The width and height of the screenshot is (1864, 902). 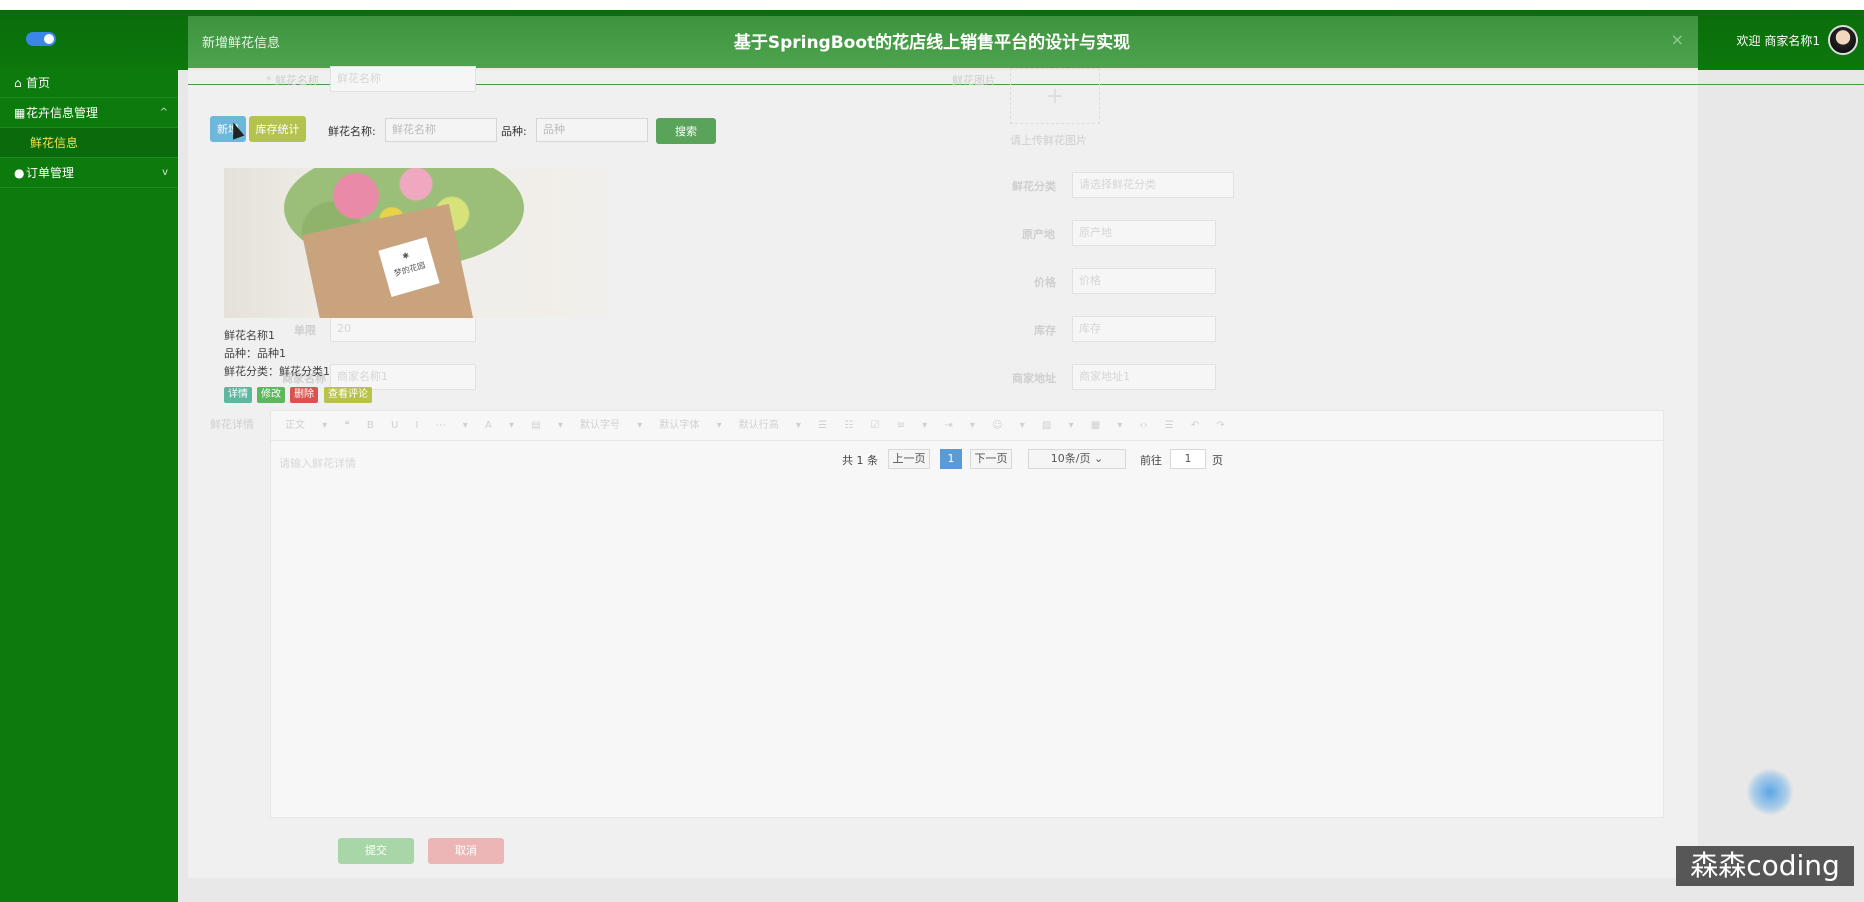 I want to click on sidebar-item-orders: ● 订单管理 v, so click(x=89, y=173).